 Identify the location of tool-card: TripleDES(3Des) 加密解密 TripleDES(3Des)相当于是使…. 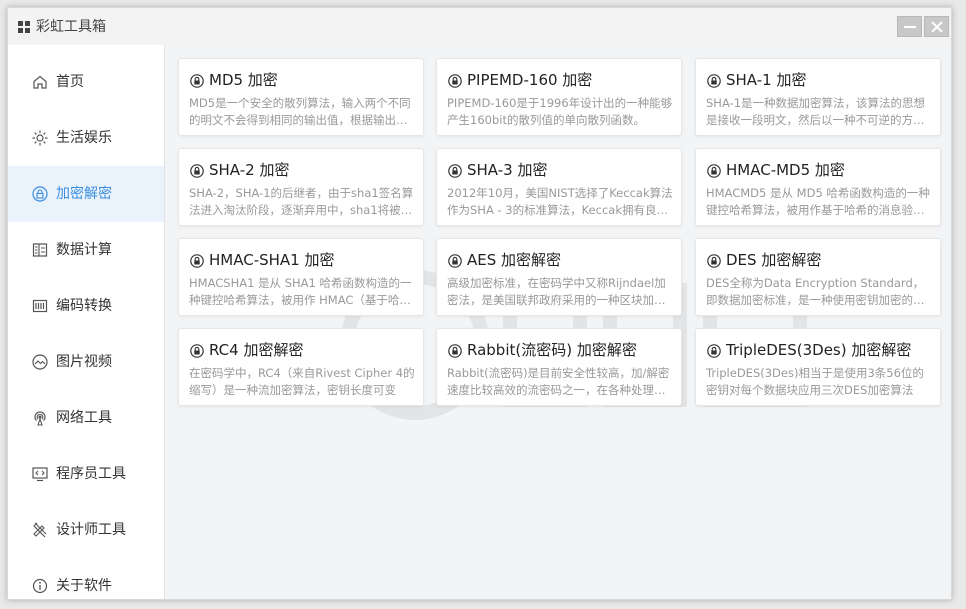
(818, 367).